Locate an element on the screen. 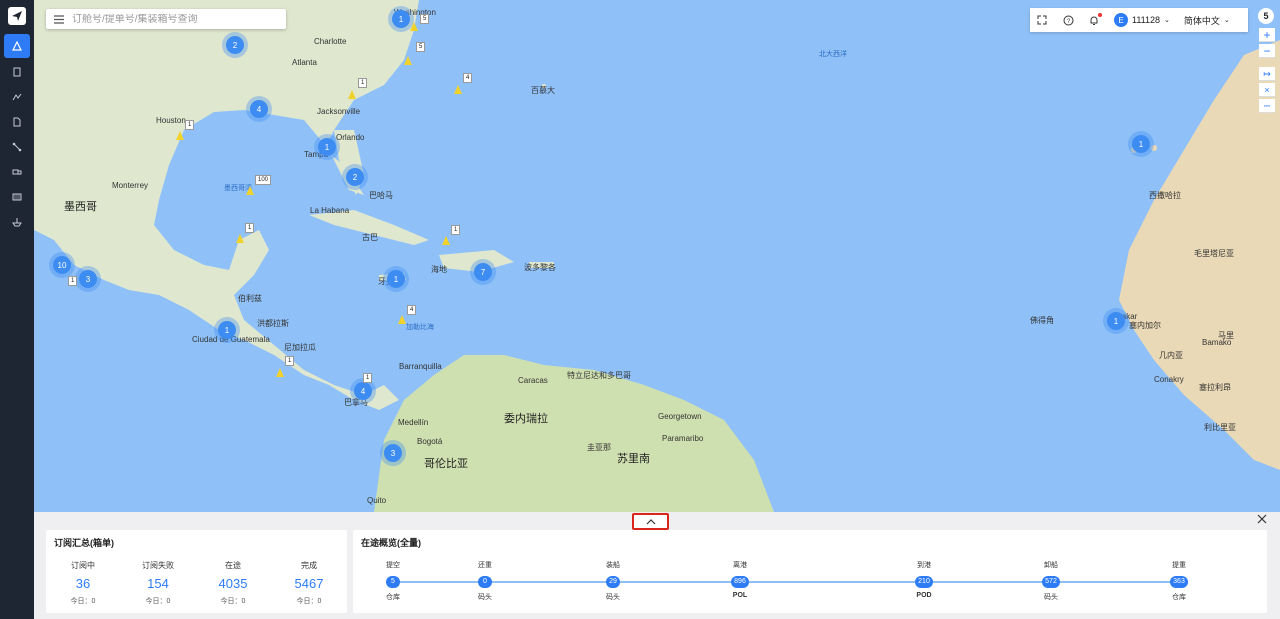  stat-in-transit: 在途 4035 今日：0 is located at coordinates (233, 583).